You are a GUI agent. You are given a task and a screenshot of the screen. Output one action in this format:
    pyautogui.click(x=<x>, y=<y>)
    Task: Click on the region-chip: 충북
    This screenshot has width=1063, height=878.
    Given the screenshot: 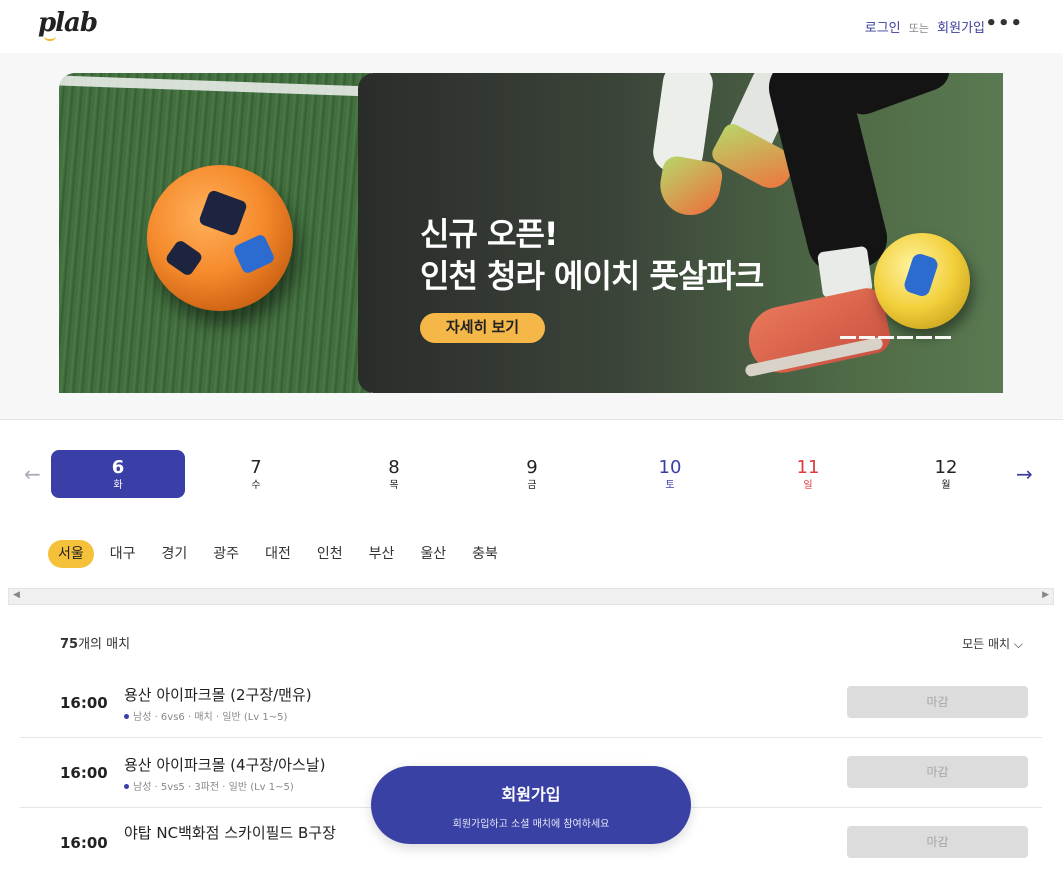 What is the action you would take?
    pyautogui.click(x=485, y=554)
    